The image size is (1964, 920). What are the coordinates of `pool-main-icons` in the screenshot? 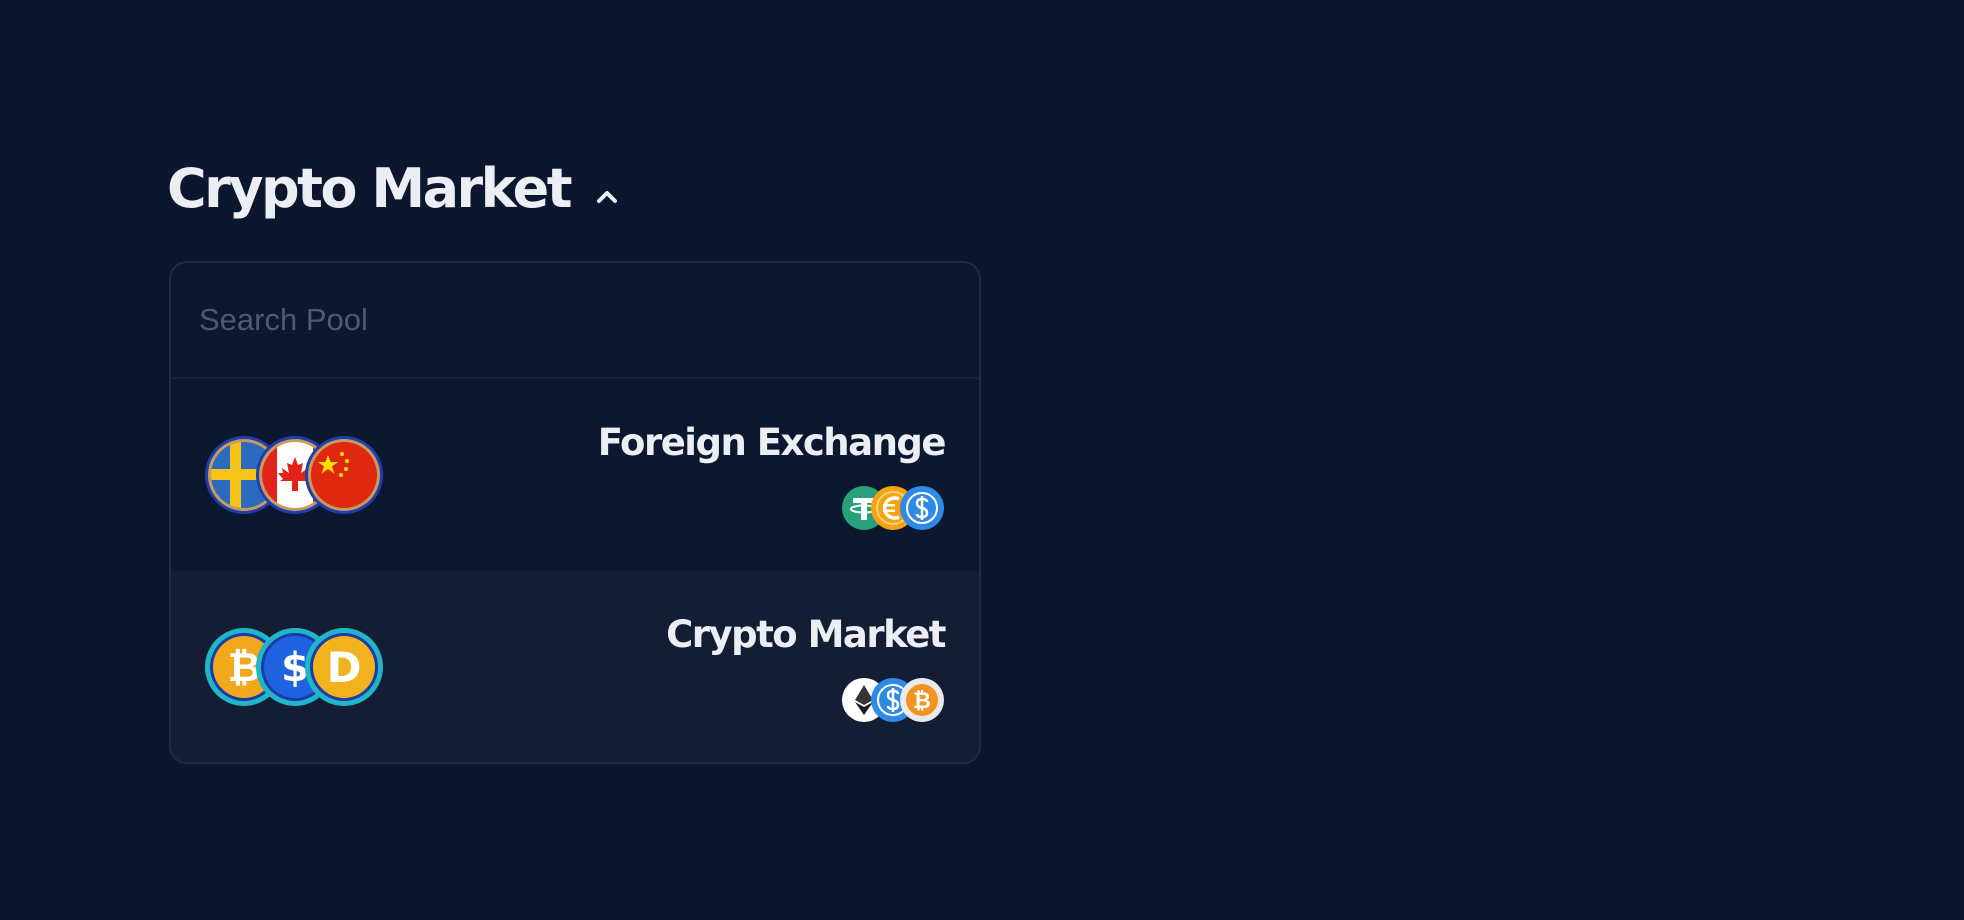 It's located at (299, 476).